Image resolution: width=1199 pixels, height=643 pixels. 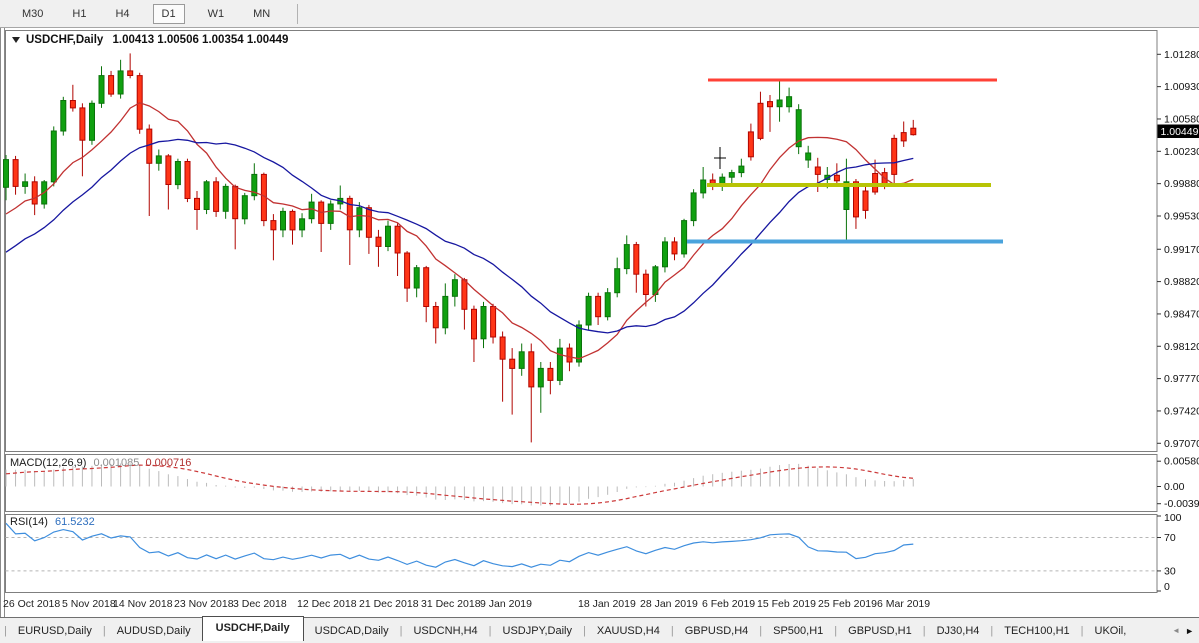 I want to click on price-axis-label: 0.99530, so click(x=1181, y=216).